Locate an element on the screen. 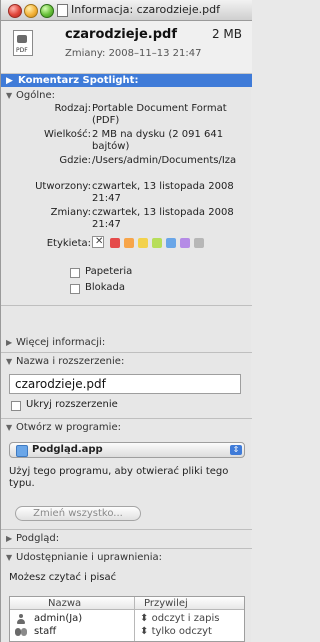 Image resolution: width=320 pixels, height=642 pixels. section-general: ▼ Ogólne: is located at coordinates (126, 97).